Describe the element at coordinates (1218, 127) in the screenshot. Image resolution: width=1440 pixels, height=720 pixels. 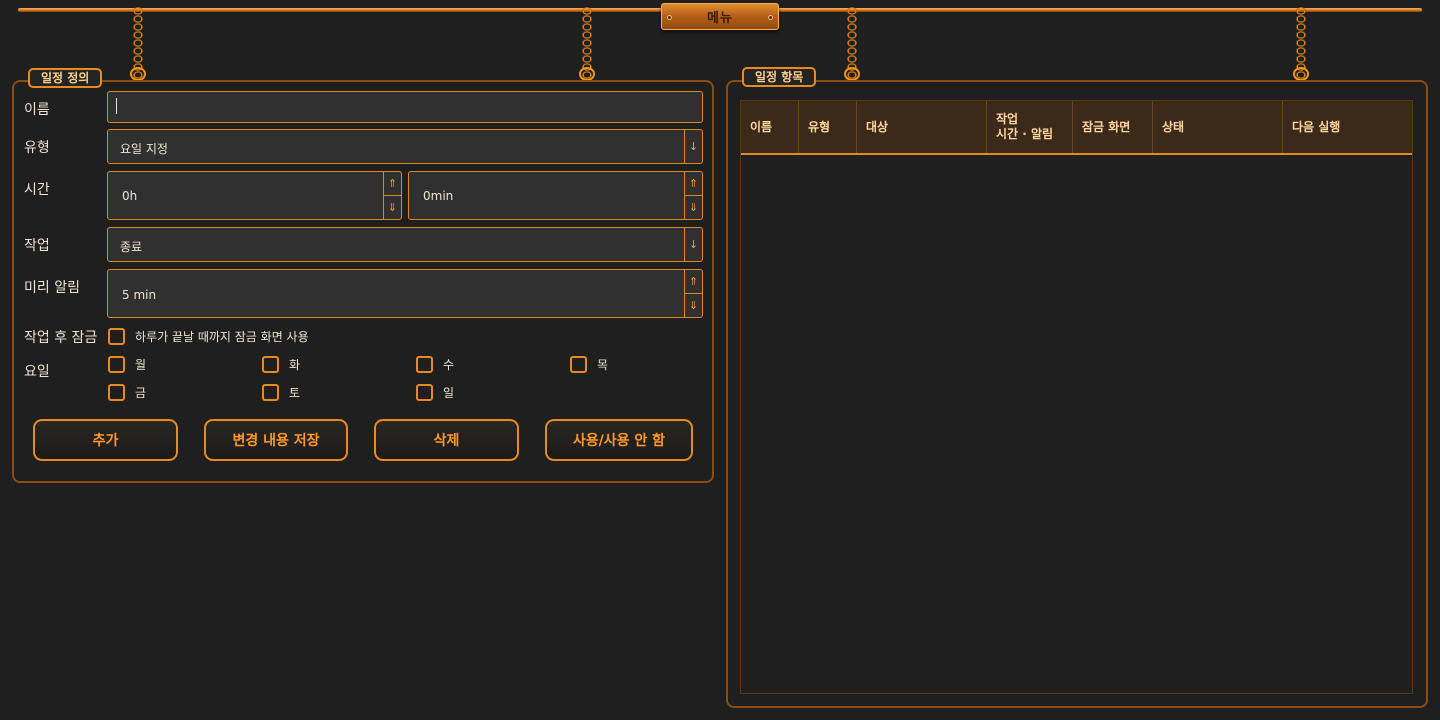
I see `column-header-status: 상태` at that location.